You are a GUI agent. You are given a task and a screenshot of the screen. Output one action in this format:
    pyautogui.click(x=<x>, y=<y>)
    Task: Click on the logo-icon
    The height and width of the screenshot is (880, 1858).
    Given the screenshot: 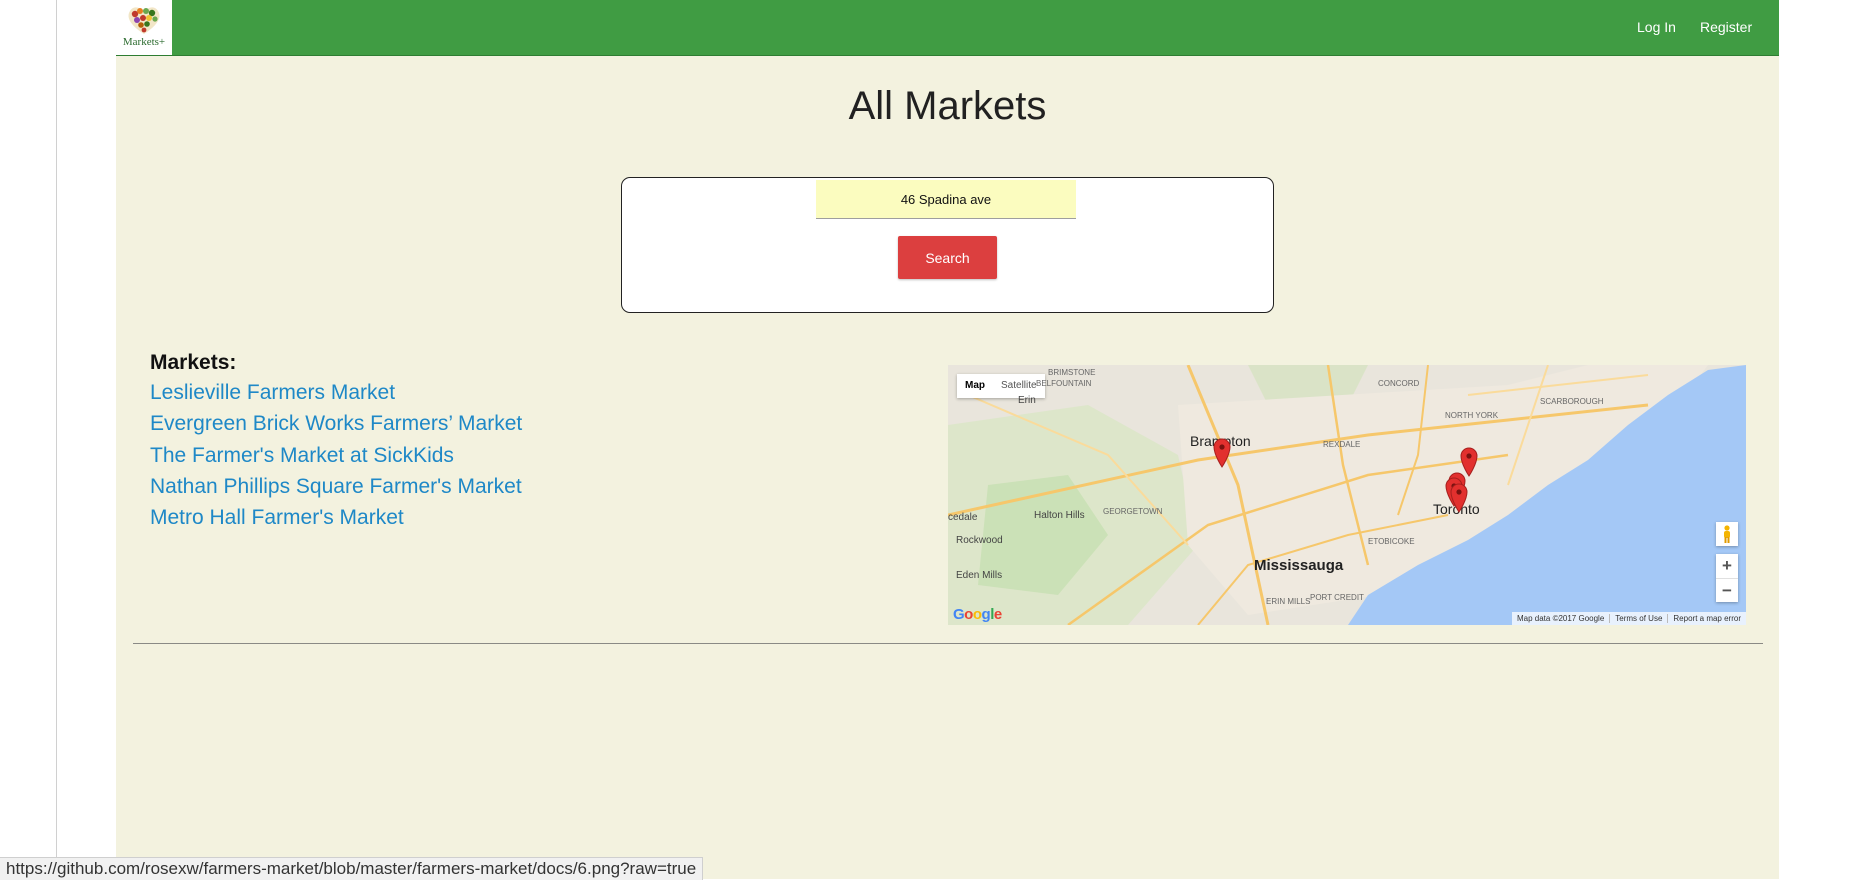 What is the action you would take?
    pyautogui.click(x=144, y=20)
    